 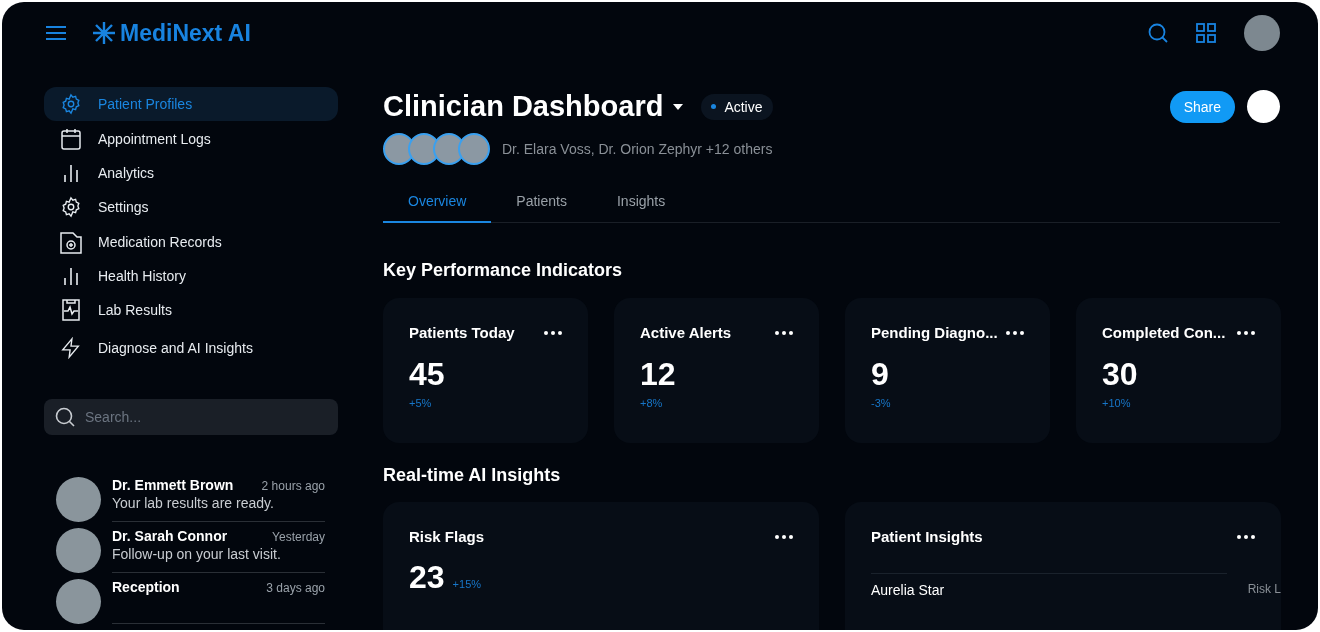 I want to click on sidebar-item: Settings, so click(x=191, y=207).